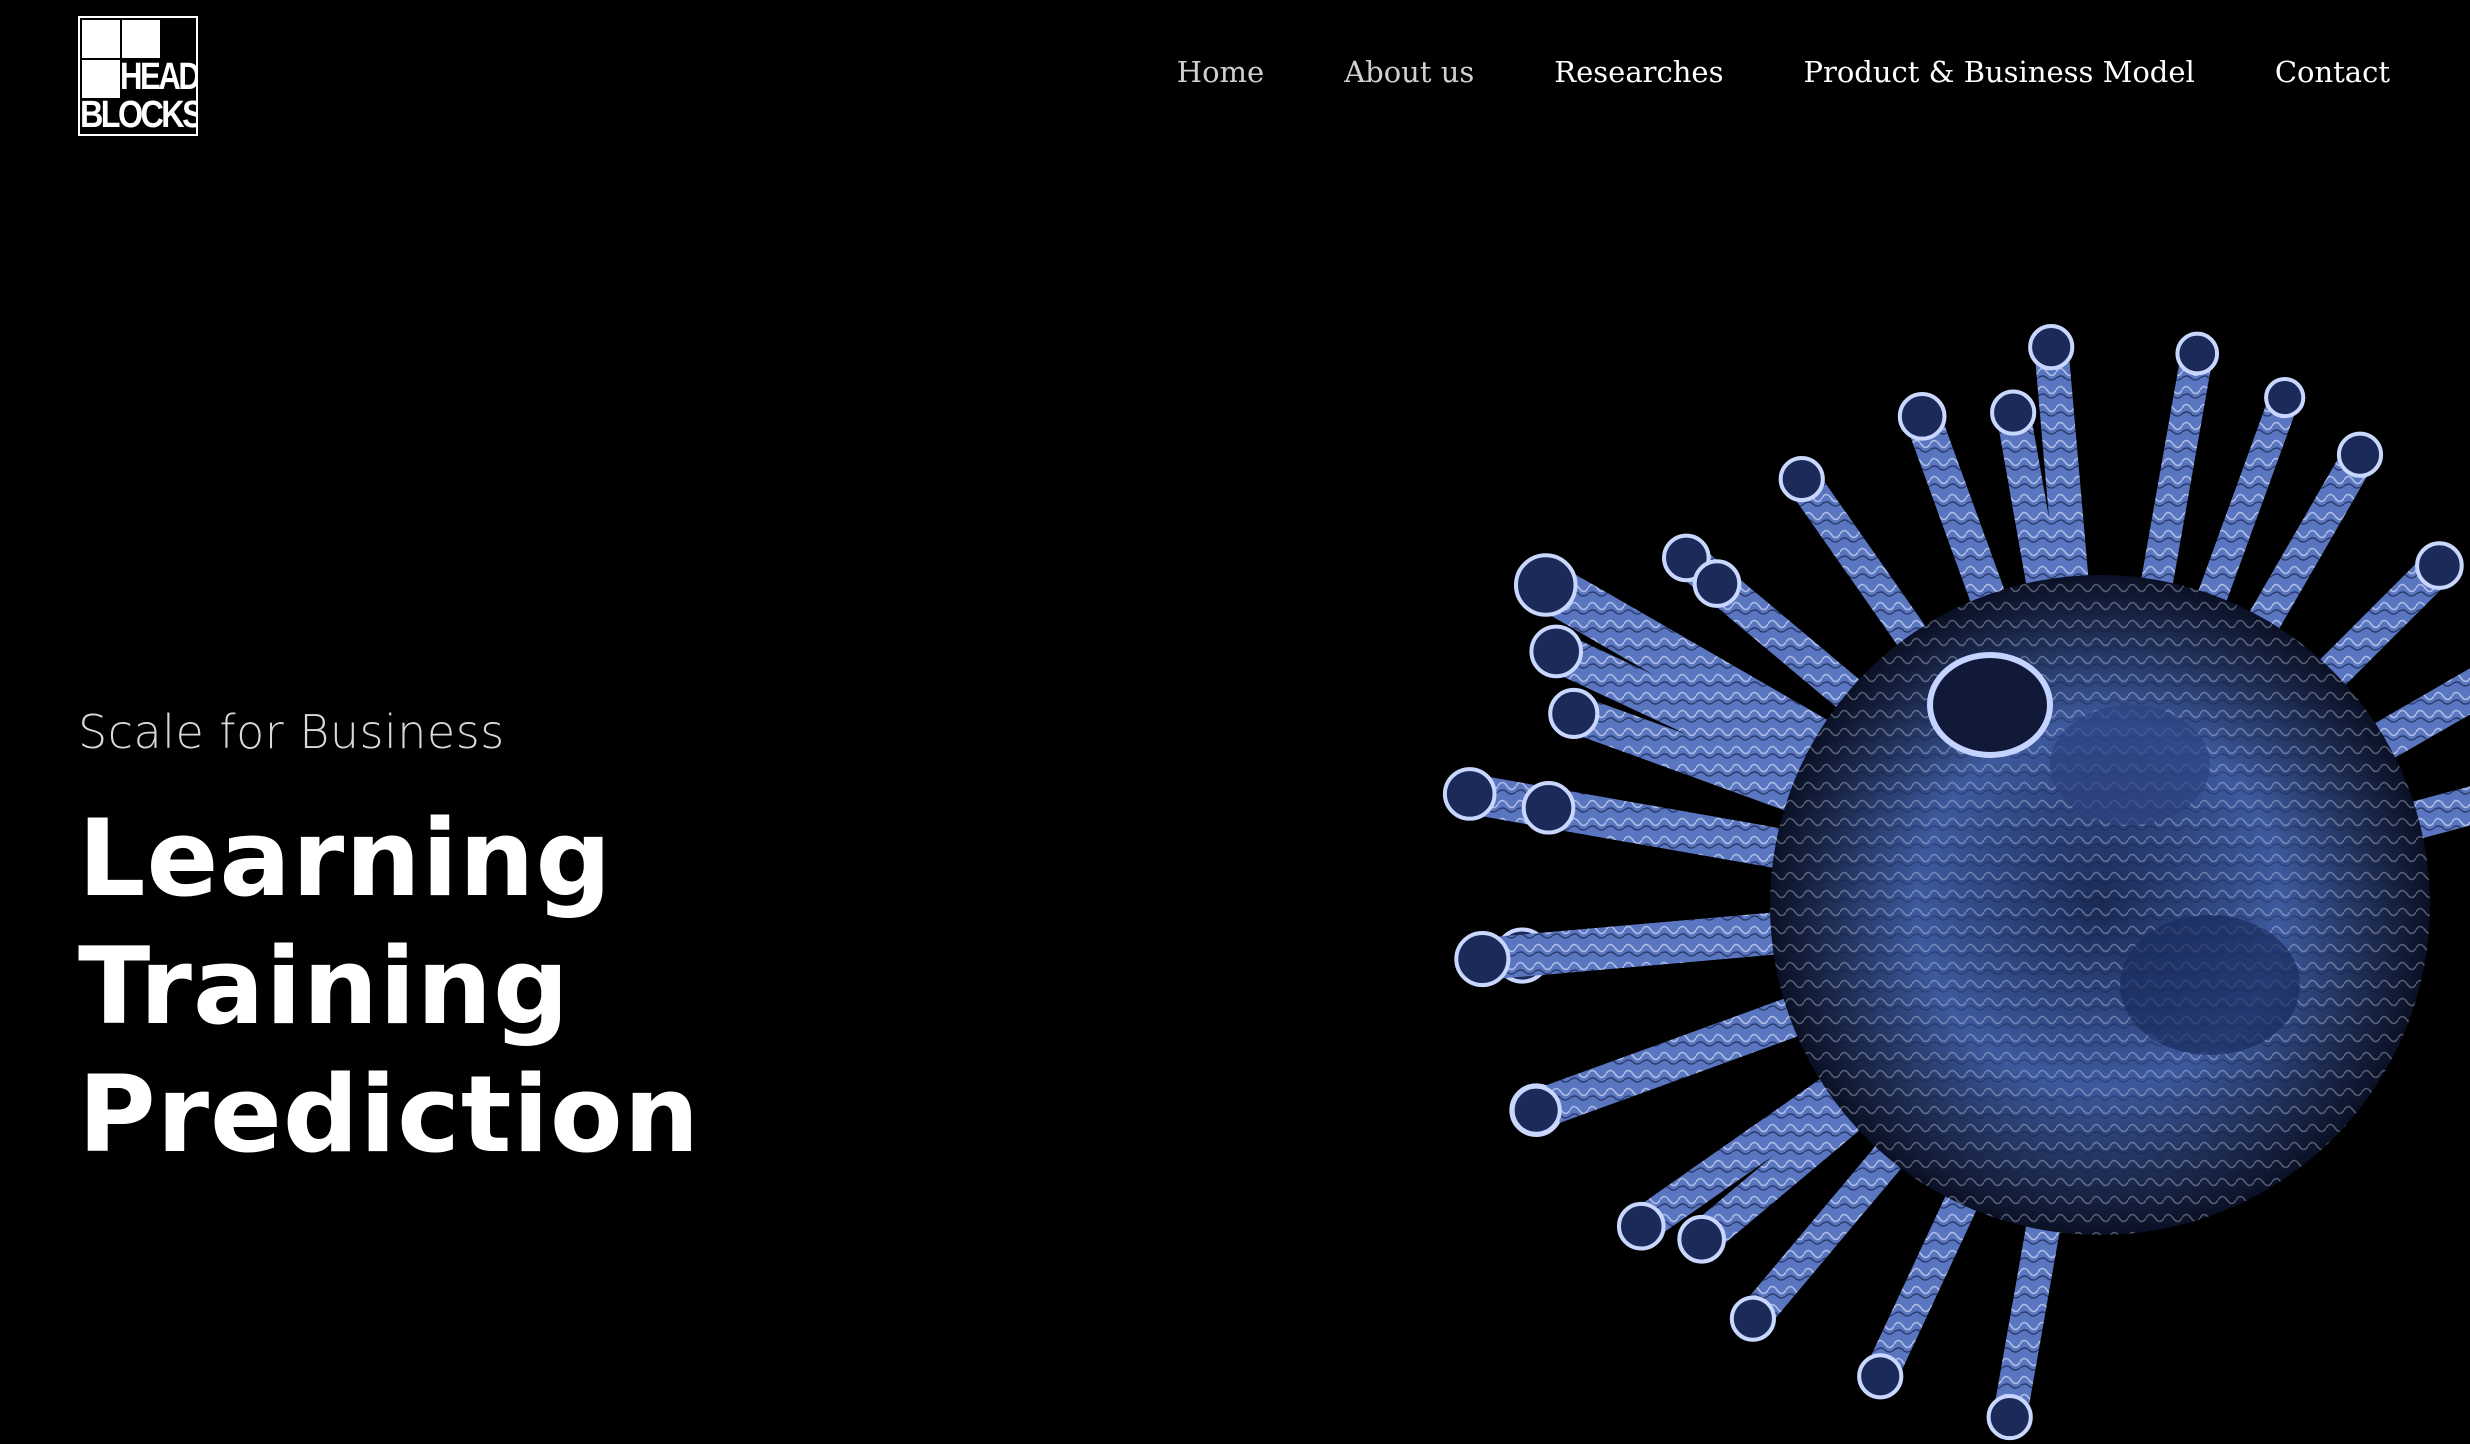 The width and height of the screenshot is (2470, 1444). I want to click on nav-about-us: About us, so click(1409, 72).